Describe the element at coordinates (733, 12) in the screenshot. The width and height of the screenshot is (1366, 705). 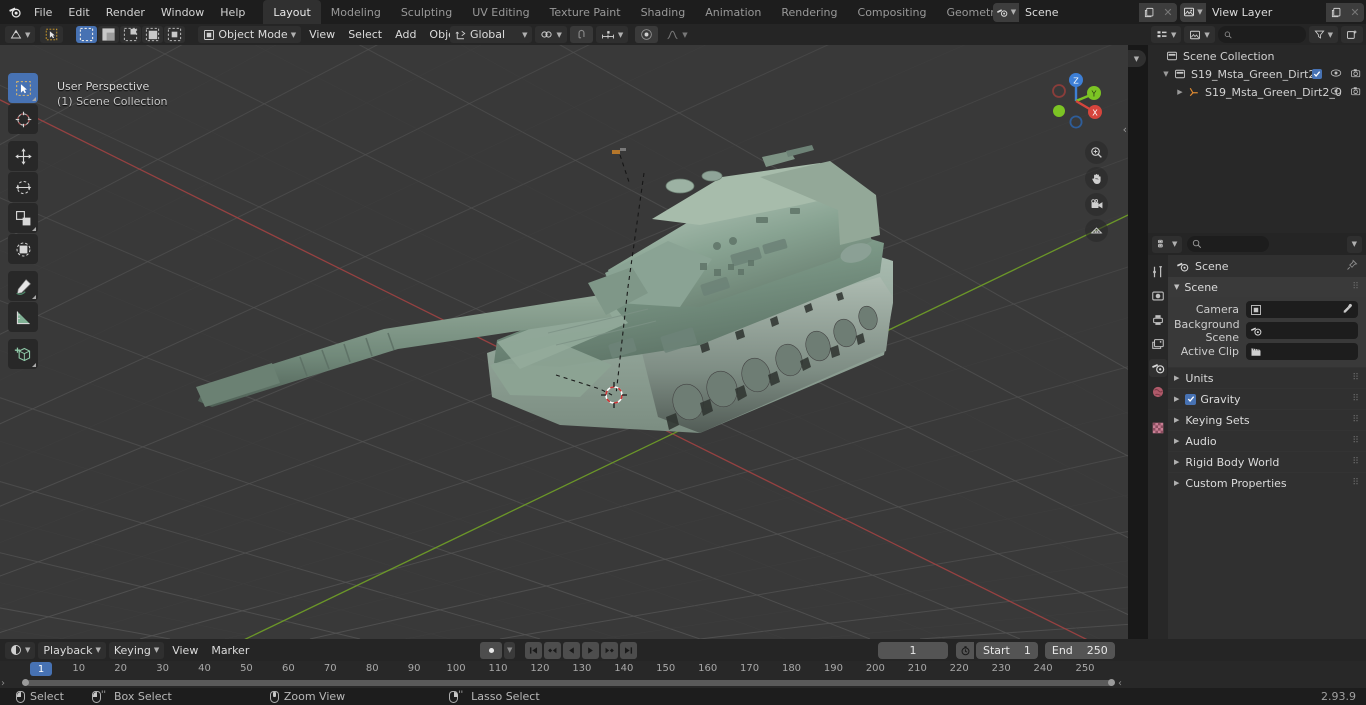
I see `workspace-tab-animation: Animation` at that location.